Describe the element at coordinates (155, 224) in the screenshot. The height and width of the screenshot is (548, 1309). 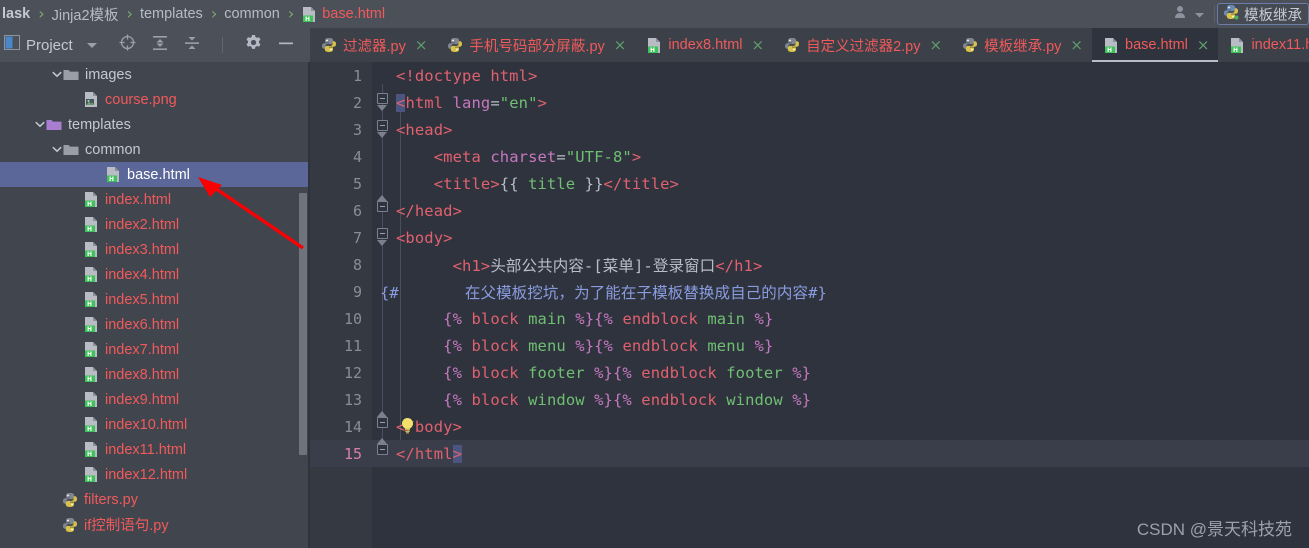
I see `tree-item-index2-html: H index2.html` at that location.